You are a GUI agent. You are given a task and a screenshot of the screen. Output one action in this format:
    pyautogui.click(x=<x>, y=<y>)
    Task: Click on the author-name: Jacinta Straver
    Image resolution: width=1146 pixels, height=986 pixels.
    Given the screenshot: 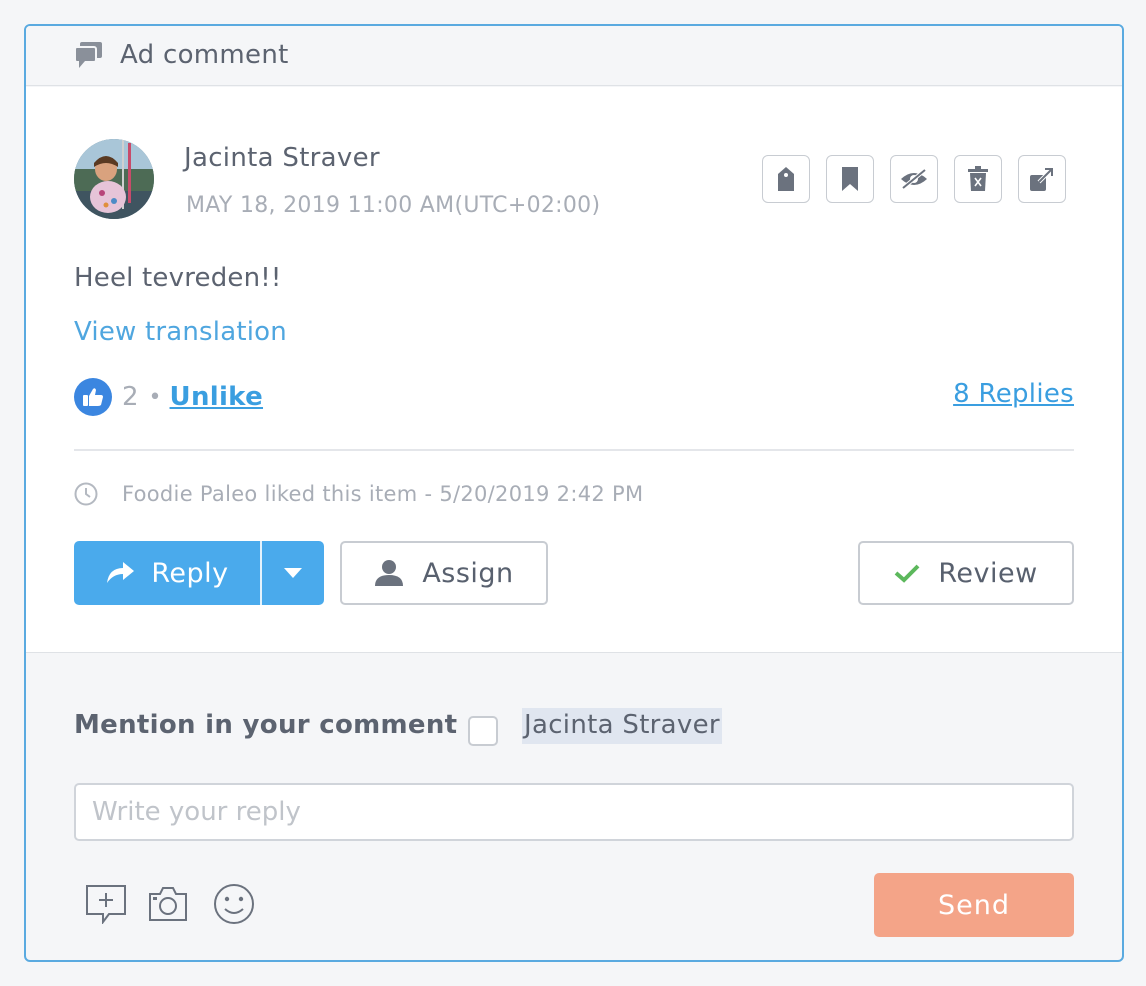 What is the action you would take?
    pyautogui.click(x=282, y=158)
    